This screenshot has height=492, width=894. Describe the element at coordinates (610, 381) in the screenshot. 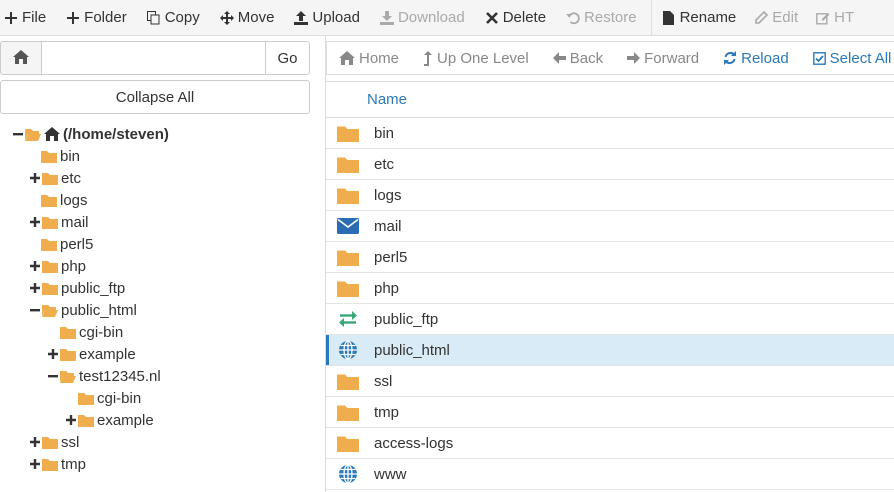

I see `file-row: ssl` at that location.